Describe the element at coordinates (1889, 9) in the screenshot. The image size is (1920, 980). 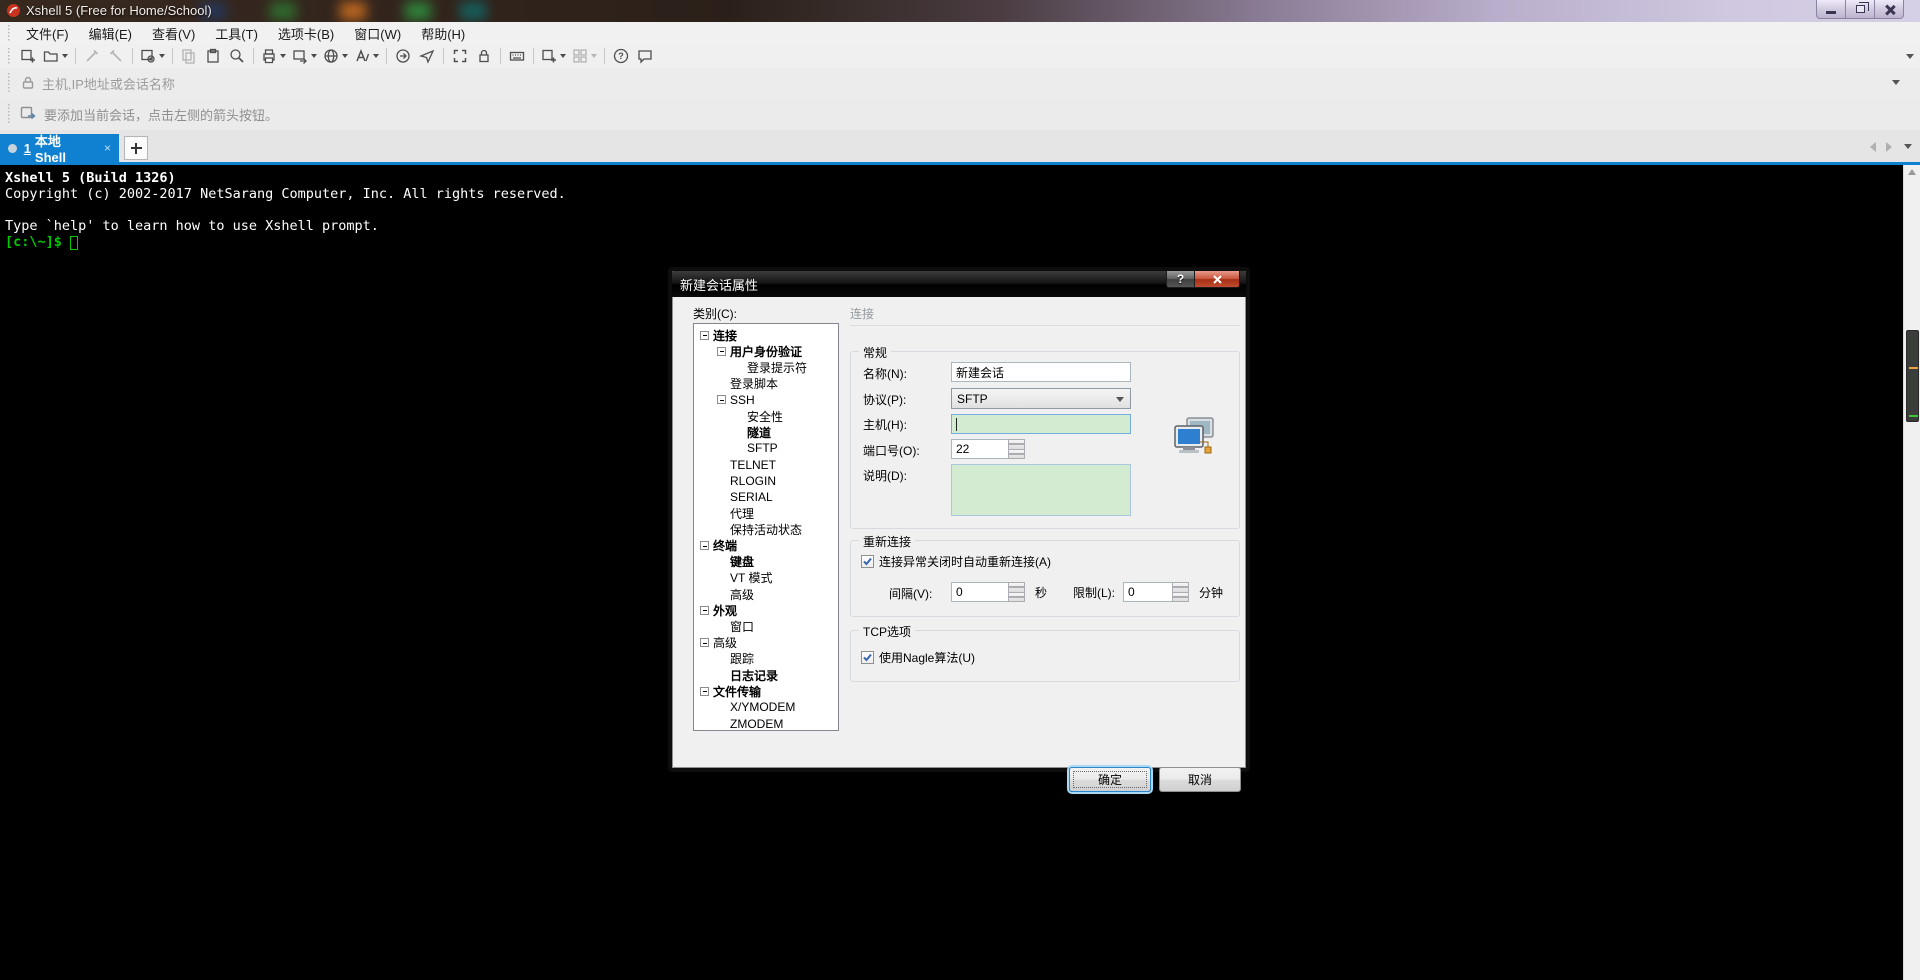
I see `close-button` at that location.